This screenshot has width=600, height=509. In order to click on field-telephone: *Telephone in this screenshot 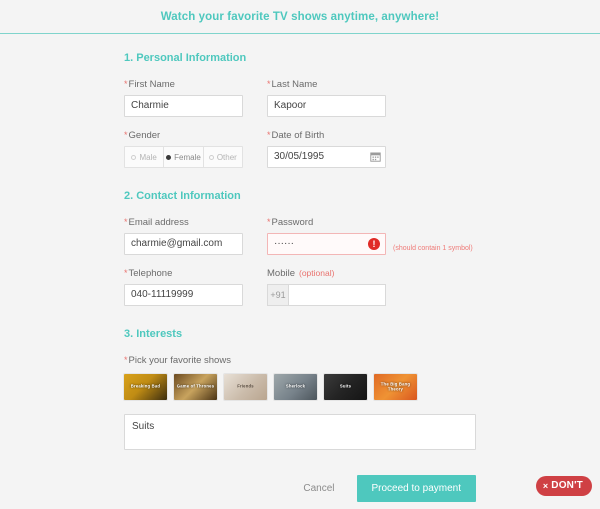, I will do `click(183, 287)`.